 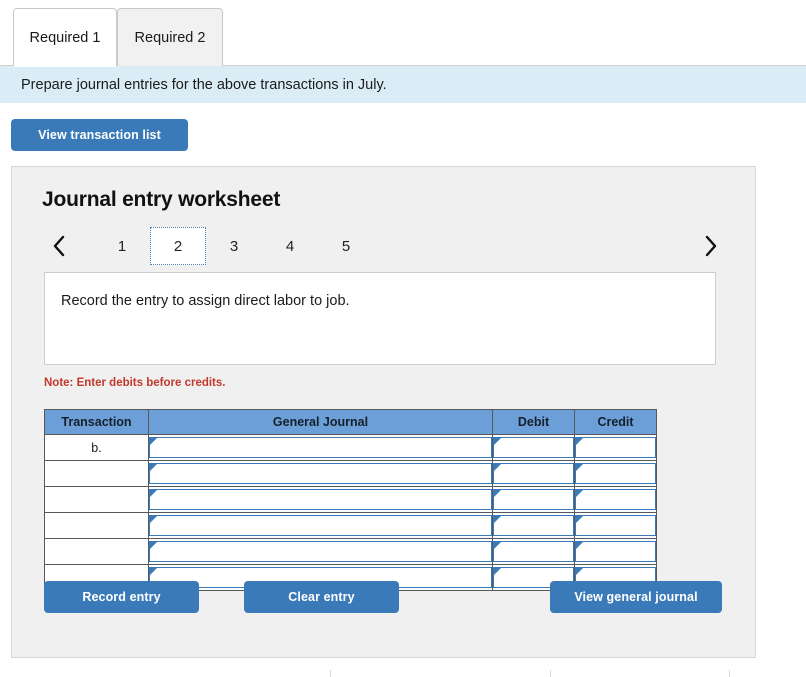 I want to click on debits-before-credits-note: Note: Enter debits before credits., so click(x=135, y=383).